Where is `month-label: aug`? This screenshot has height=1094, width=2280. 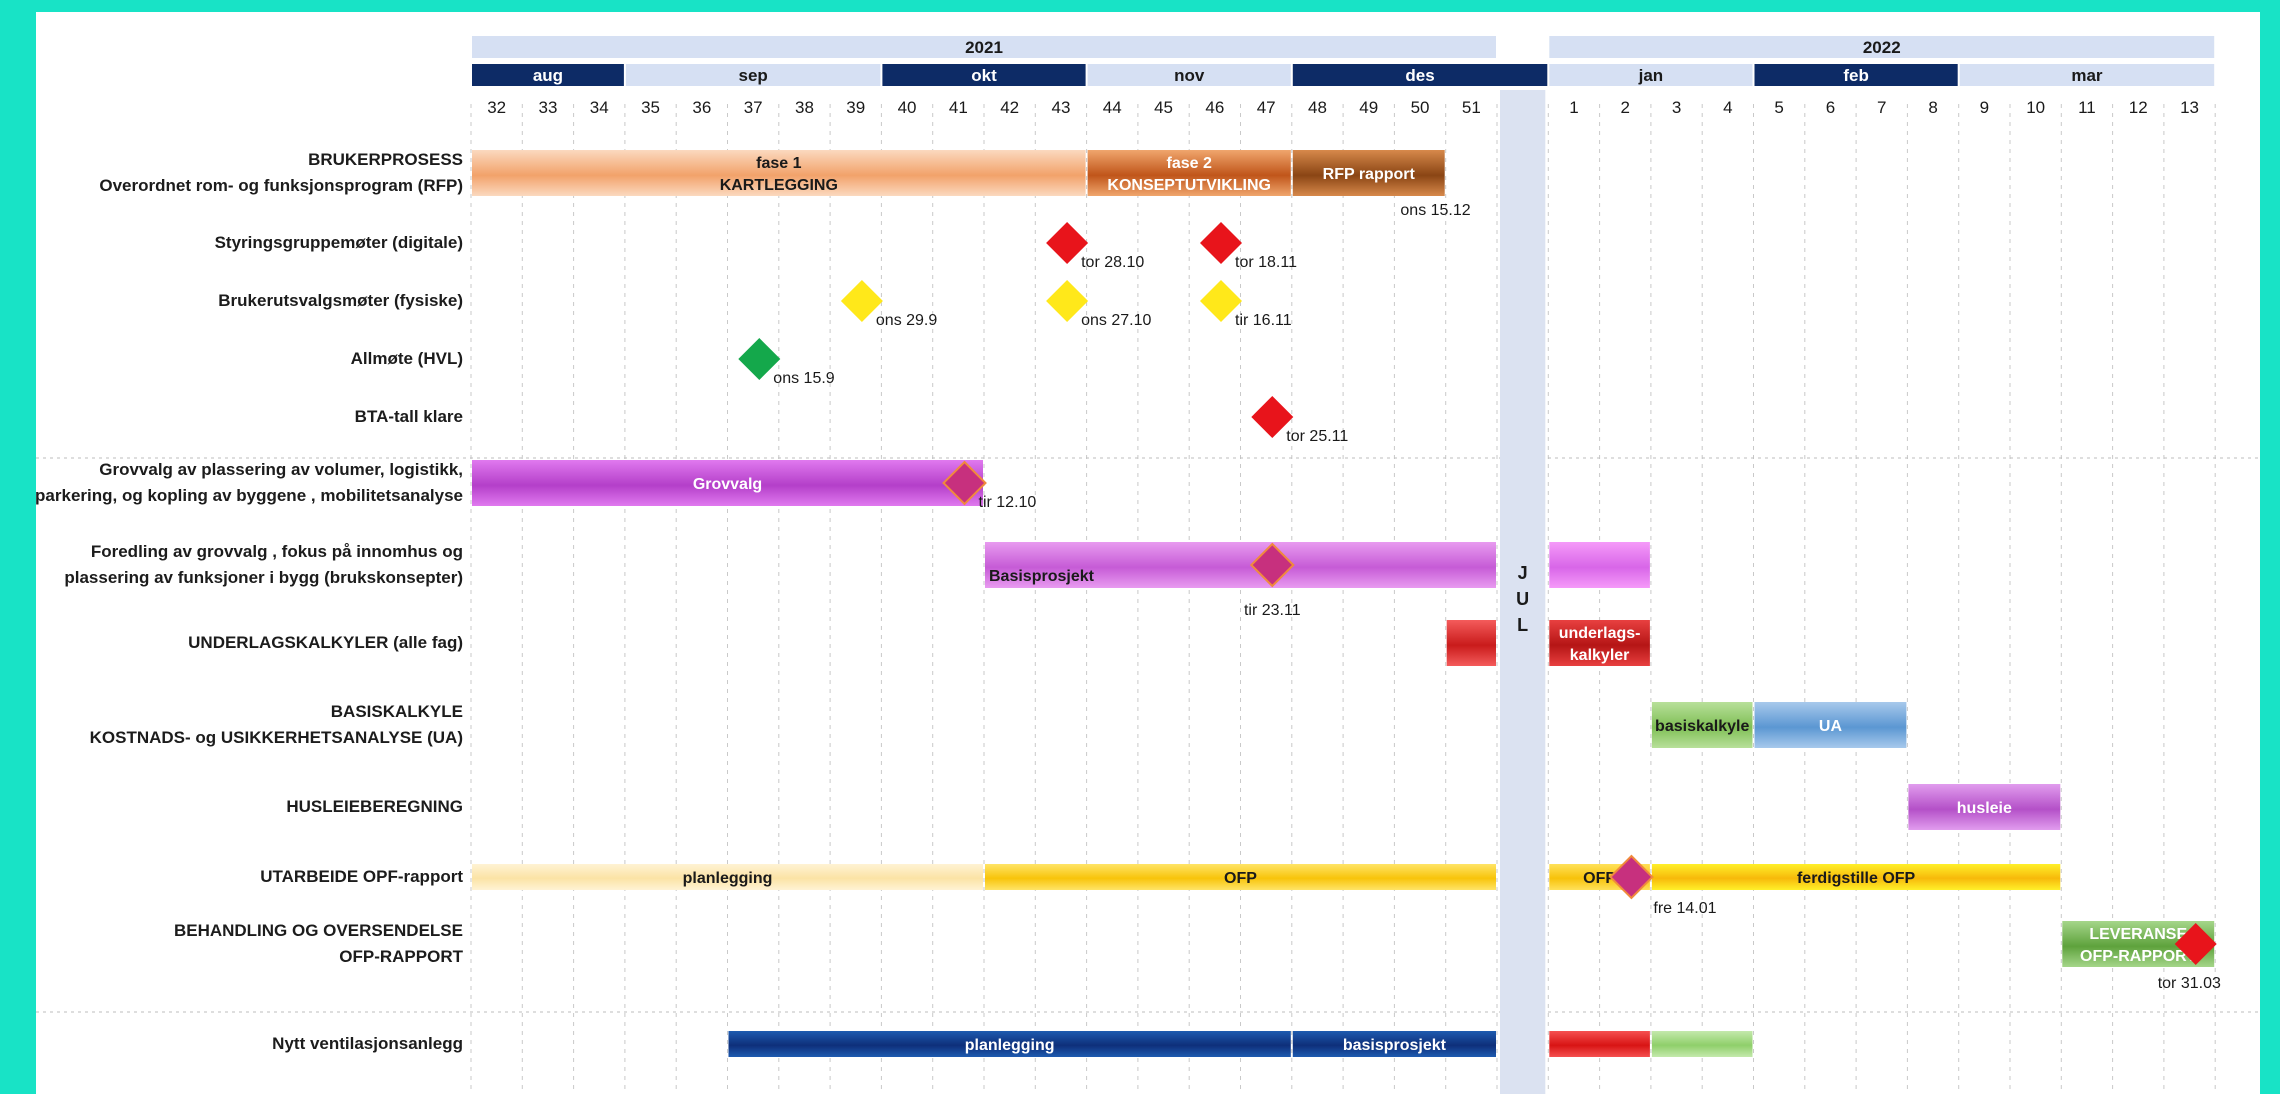 month-label: aug is located at coordinates (548, 75).